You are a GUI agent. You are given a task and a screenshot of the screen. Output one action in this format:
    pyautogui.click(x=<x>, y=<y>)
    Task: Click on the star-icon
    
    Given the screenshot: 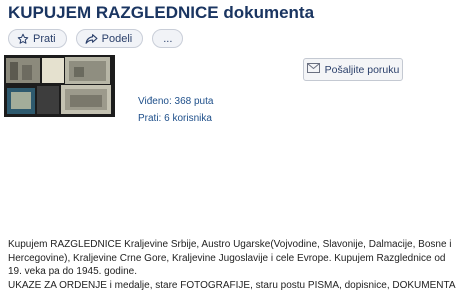 What is the action you would take?
    pyautogui.click(x=23, y=39)
    